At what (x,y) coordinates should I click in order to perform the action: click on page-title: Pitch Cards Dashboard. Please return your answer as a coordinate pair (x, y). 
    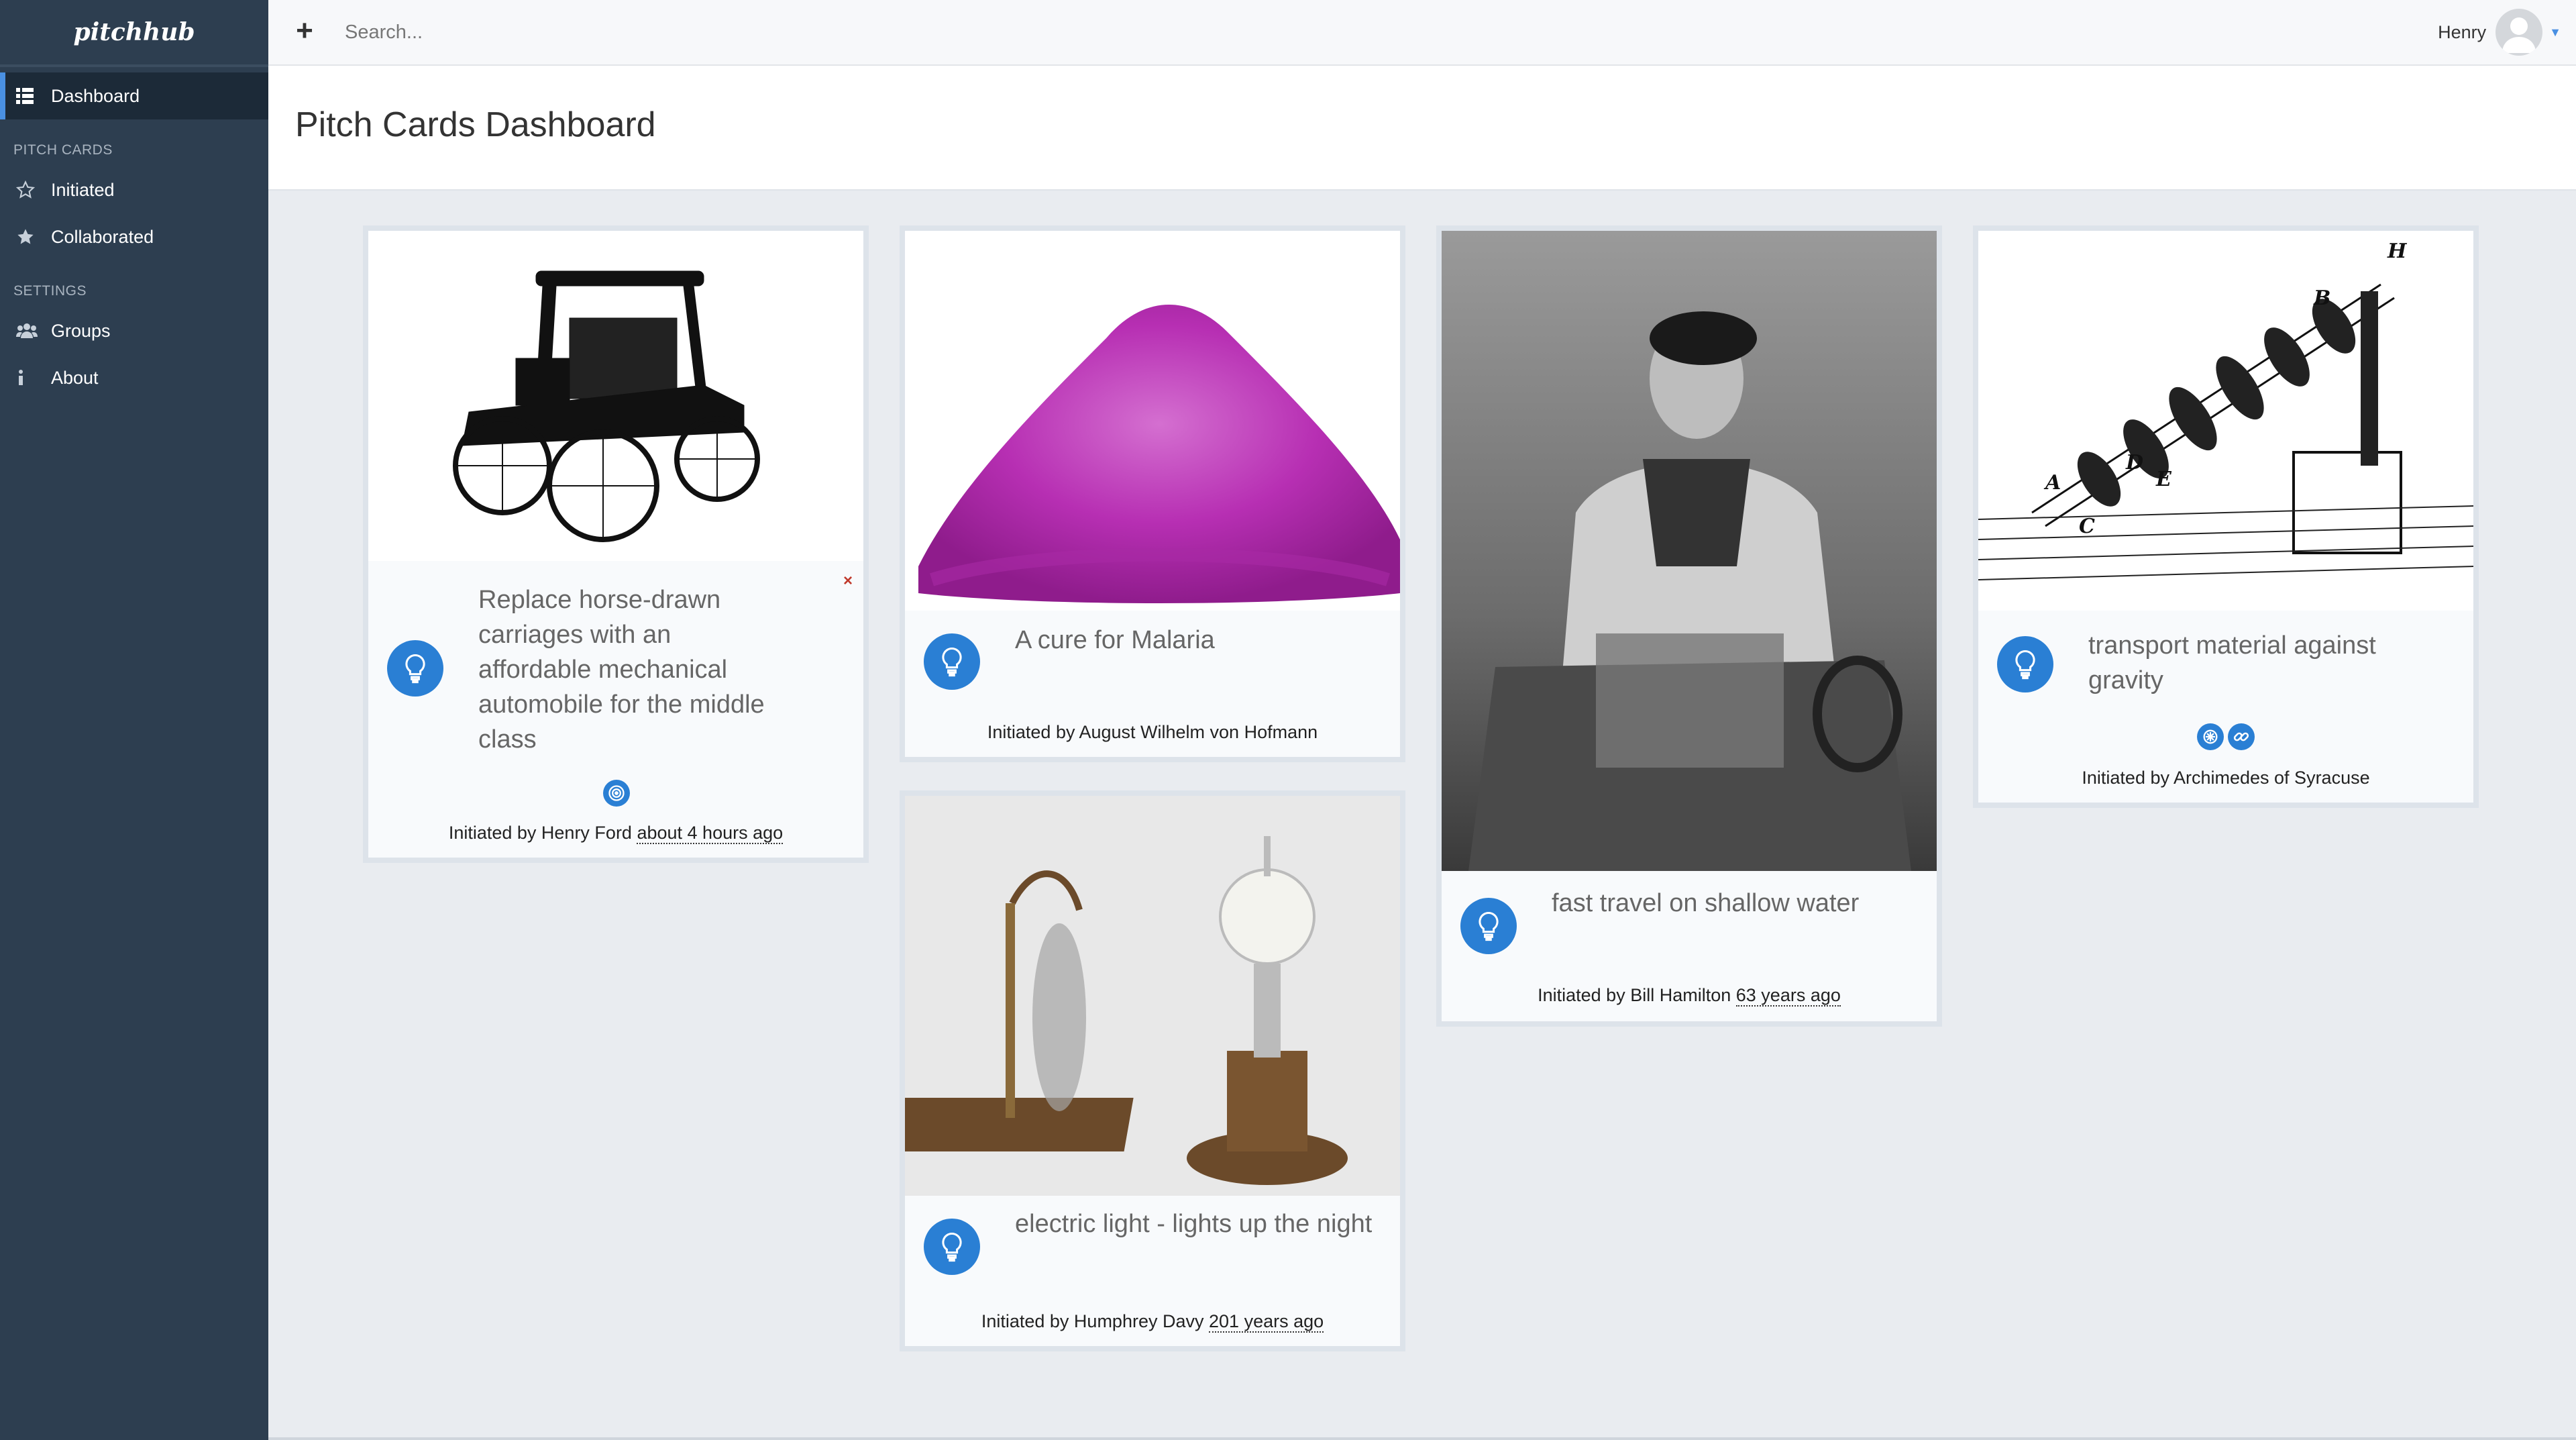
    Looking at the image, I should click on (475, 124).